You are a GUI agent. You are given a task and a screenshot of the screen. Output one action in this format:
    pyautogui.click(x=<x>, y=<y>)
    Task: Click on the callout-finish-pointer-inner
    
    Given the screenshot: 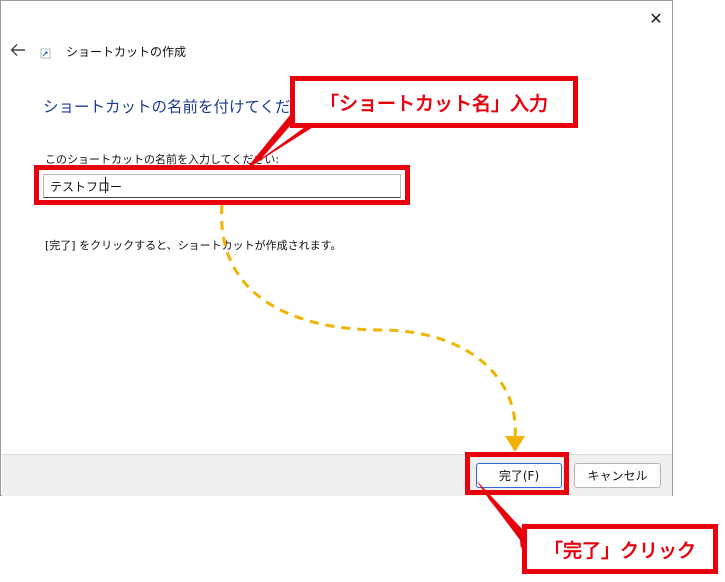 What is the action you would take?
    pyautogui.click(x=505, y=525)
    